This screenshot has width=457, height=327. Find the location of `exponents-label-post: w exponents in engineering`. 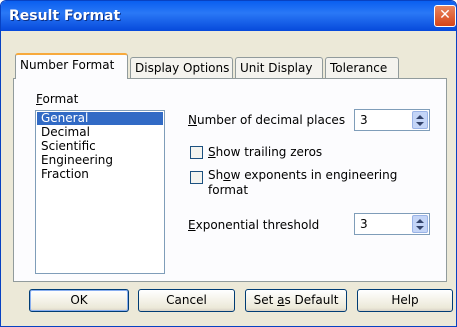

exponents-label-post: w exponents in engineering is located at coordinates (314, 175).